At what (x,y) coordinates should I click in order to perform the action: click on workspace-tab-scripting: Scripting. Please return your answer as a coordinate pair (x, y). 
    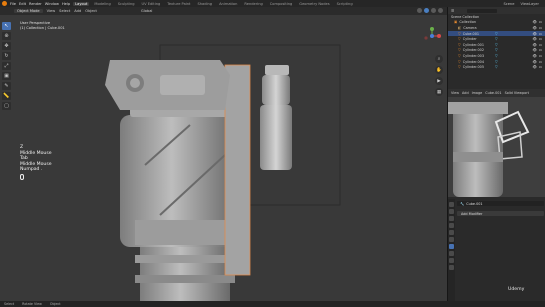
    Looking at the image, I should click on (345, 4).